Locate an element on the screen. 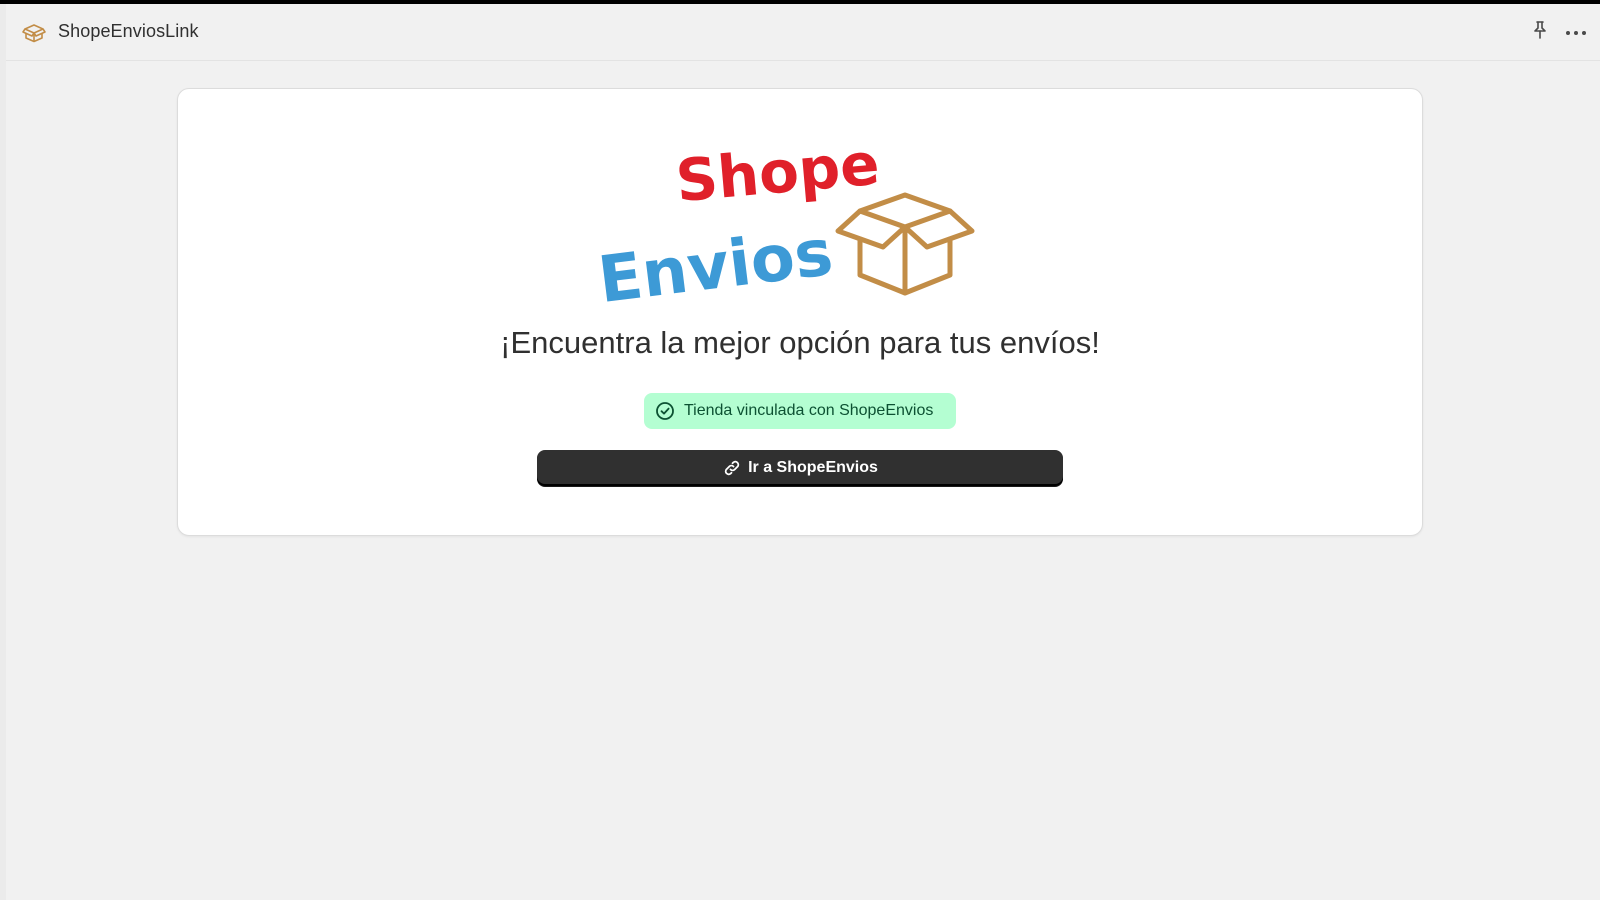 This screenshot has height=900, width=1600. status-badge-text: Tienda vinculada con ShopeEnvios is located at coordinates (809, 410).